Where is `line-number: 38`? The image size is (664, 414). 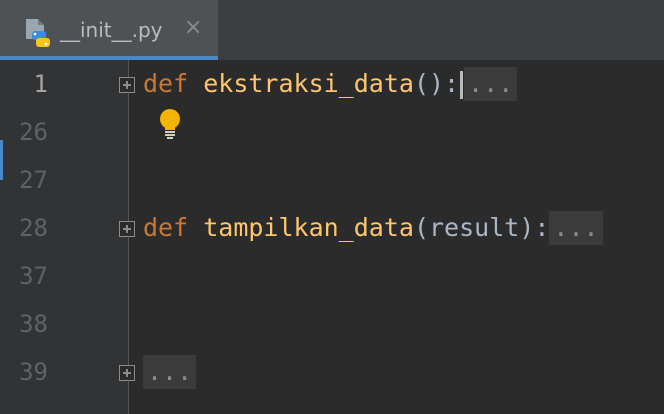 line-number: 38 is located at coordinates (33, 324).